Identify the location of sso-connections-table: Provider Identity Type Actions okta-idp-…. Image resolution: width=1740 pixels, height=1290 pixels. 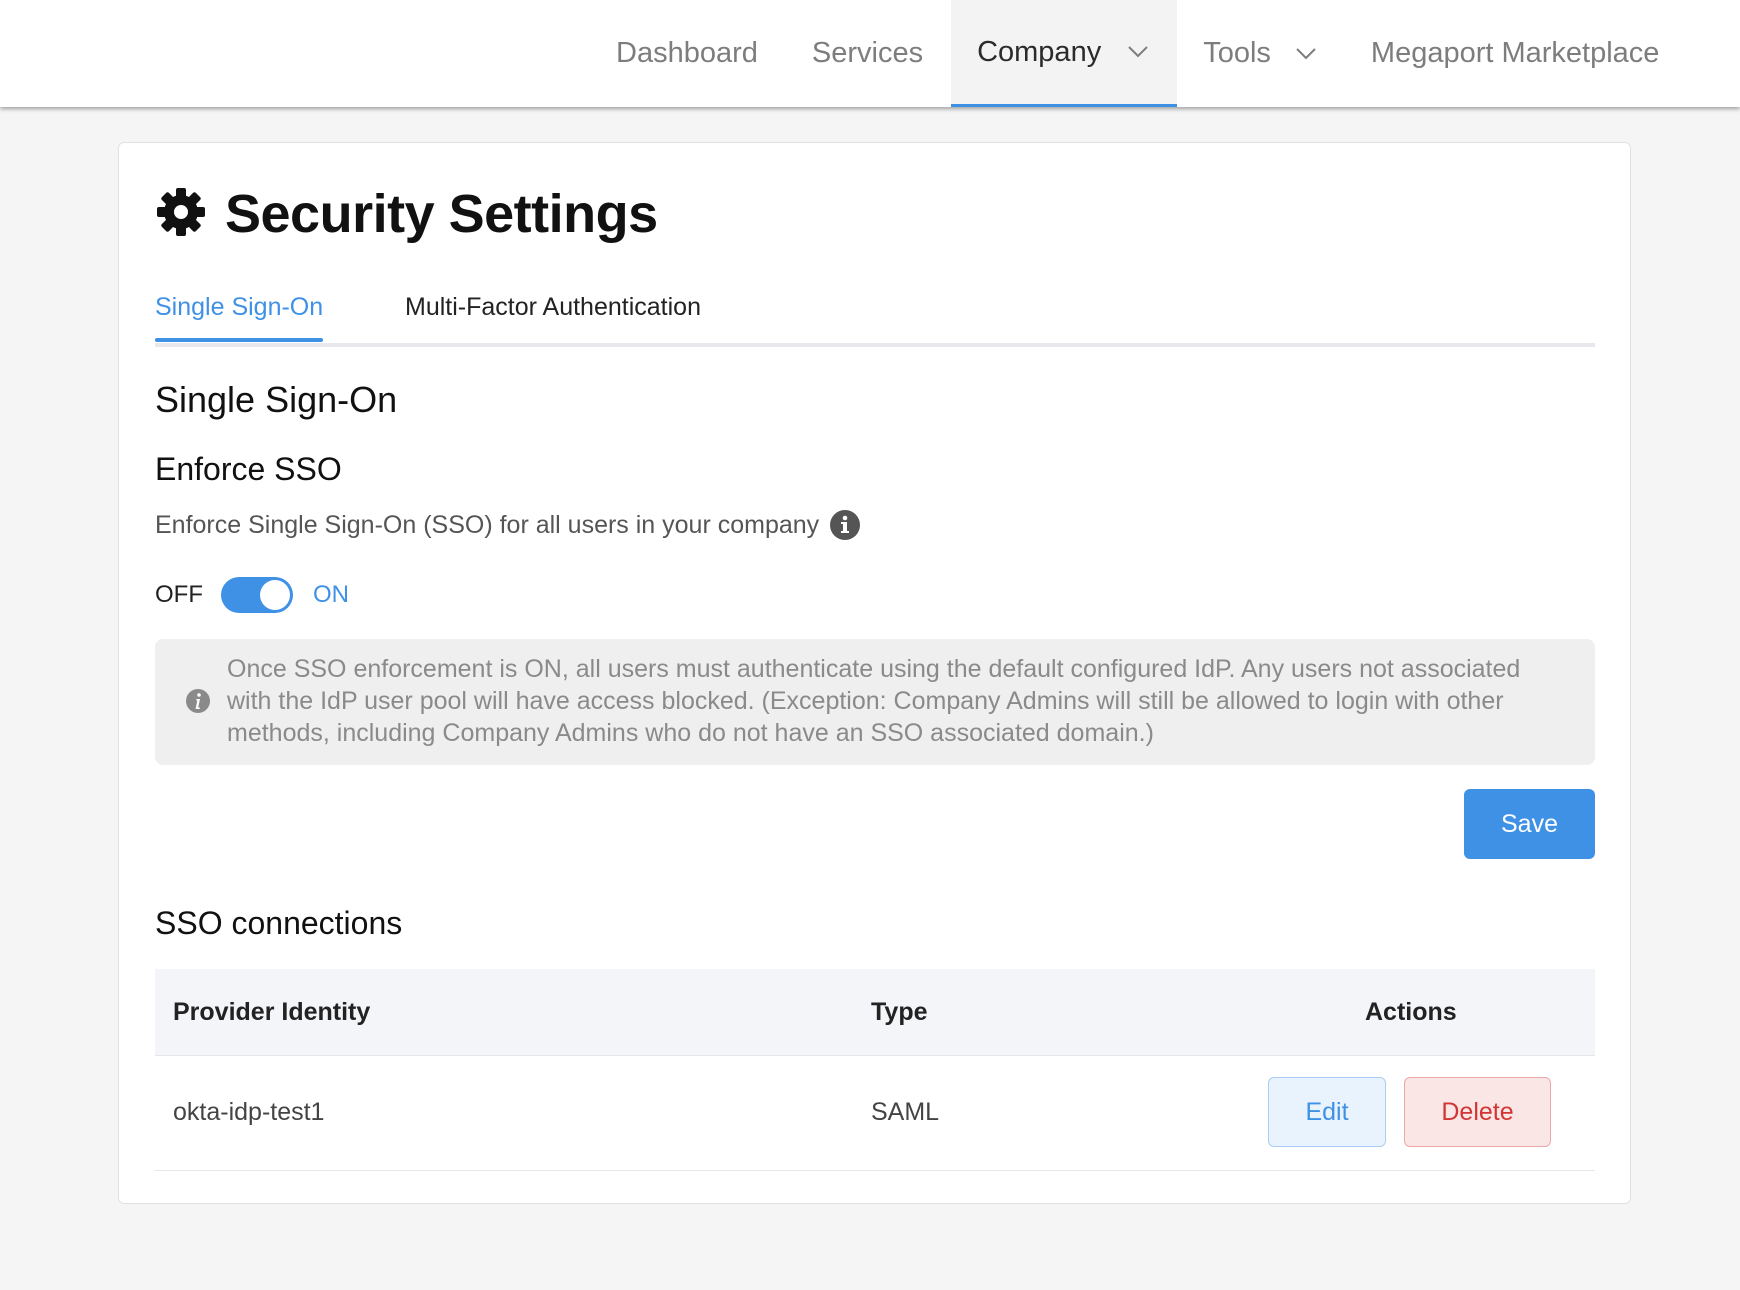
(875, 1070).